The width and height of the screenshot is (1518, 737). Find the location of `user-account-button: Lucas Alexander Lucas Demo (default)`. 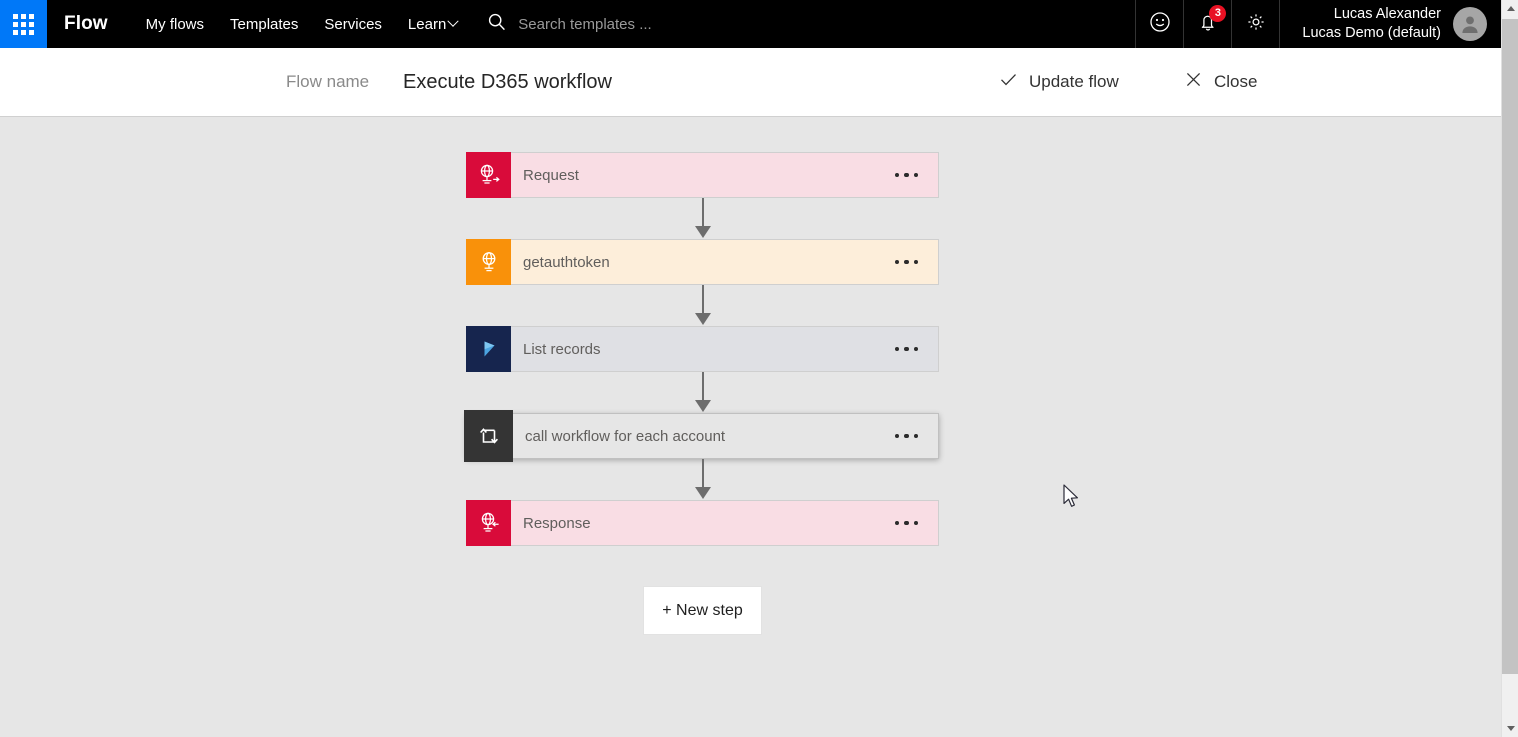

user-account-button: Lucas Alexander Lucas Demo (default) is located at coordinates (1390, 24).